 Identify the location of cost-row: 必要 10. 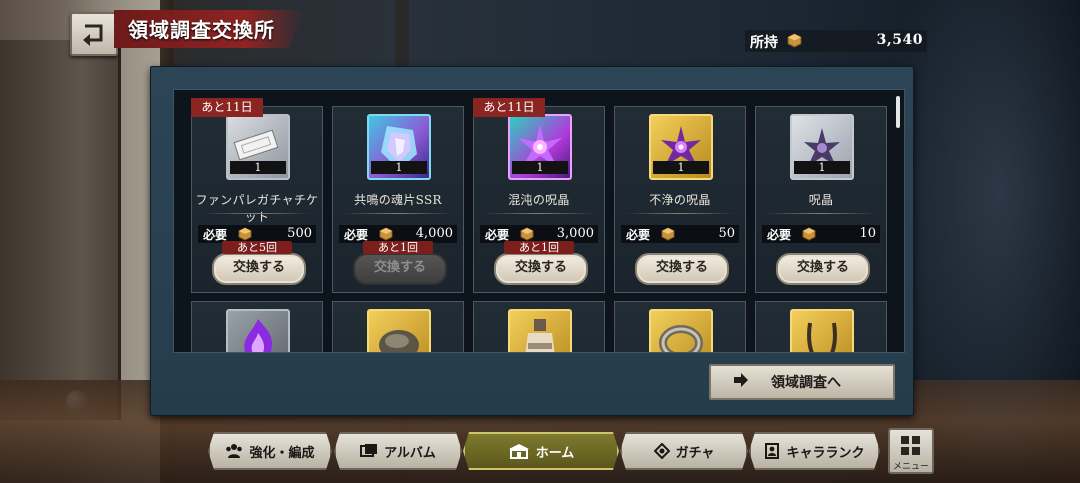
(821, 234).